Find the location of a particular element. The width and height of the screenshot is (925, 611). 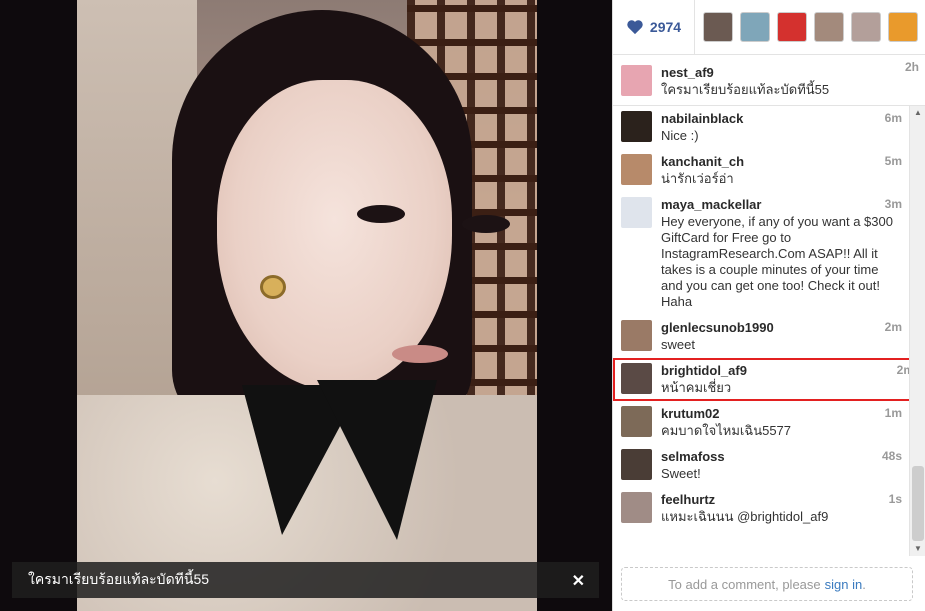

heart-icon is located at coordinates (635, 27).